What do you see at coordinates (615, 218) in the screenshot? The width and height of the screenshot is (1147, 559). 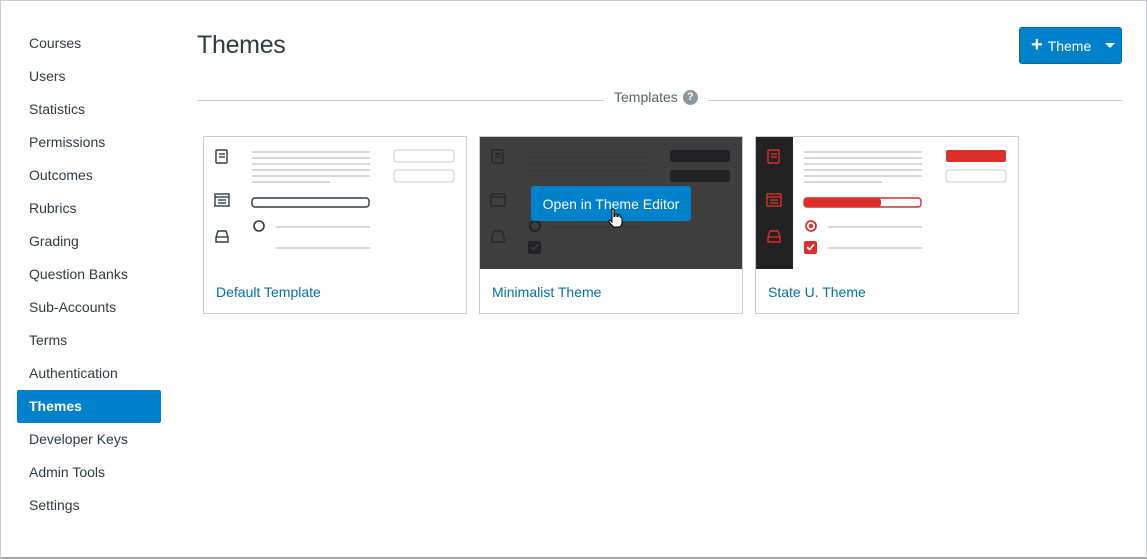 I see `hand-pointer-icon` at bounding box center [615, 218].